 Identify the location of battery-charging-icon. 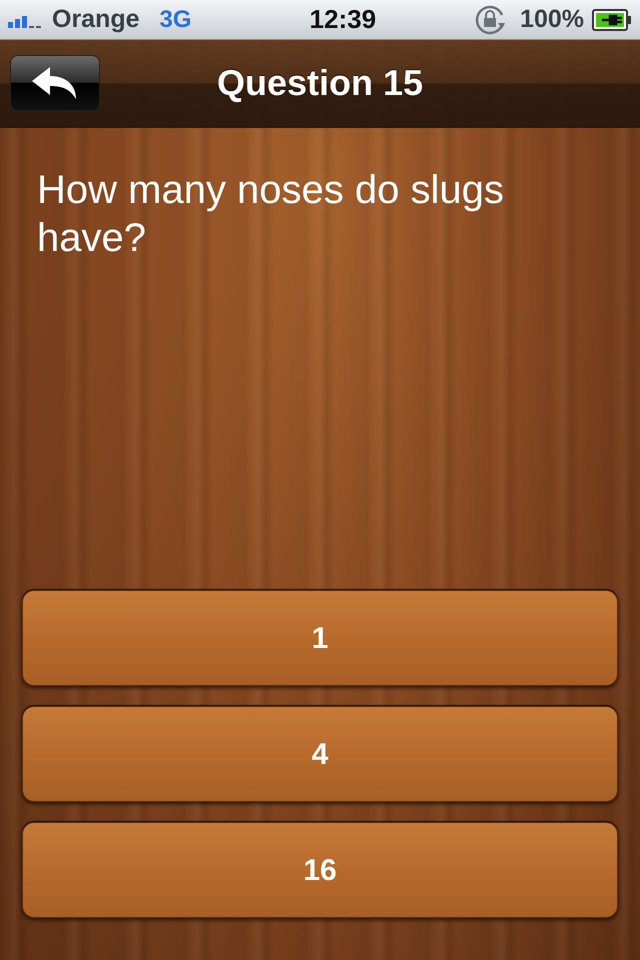
(612, 19).